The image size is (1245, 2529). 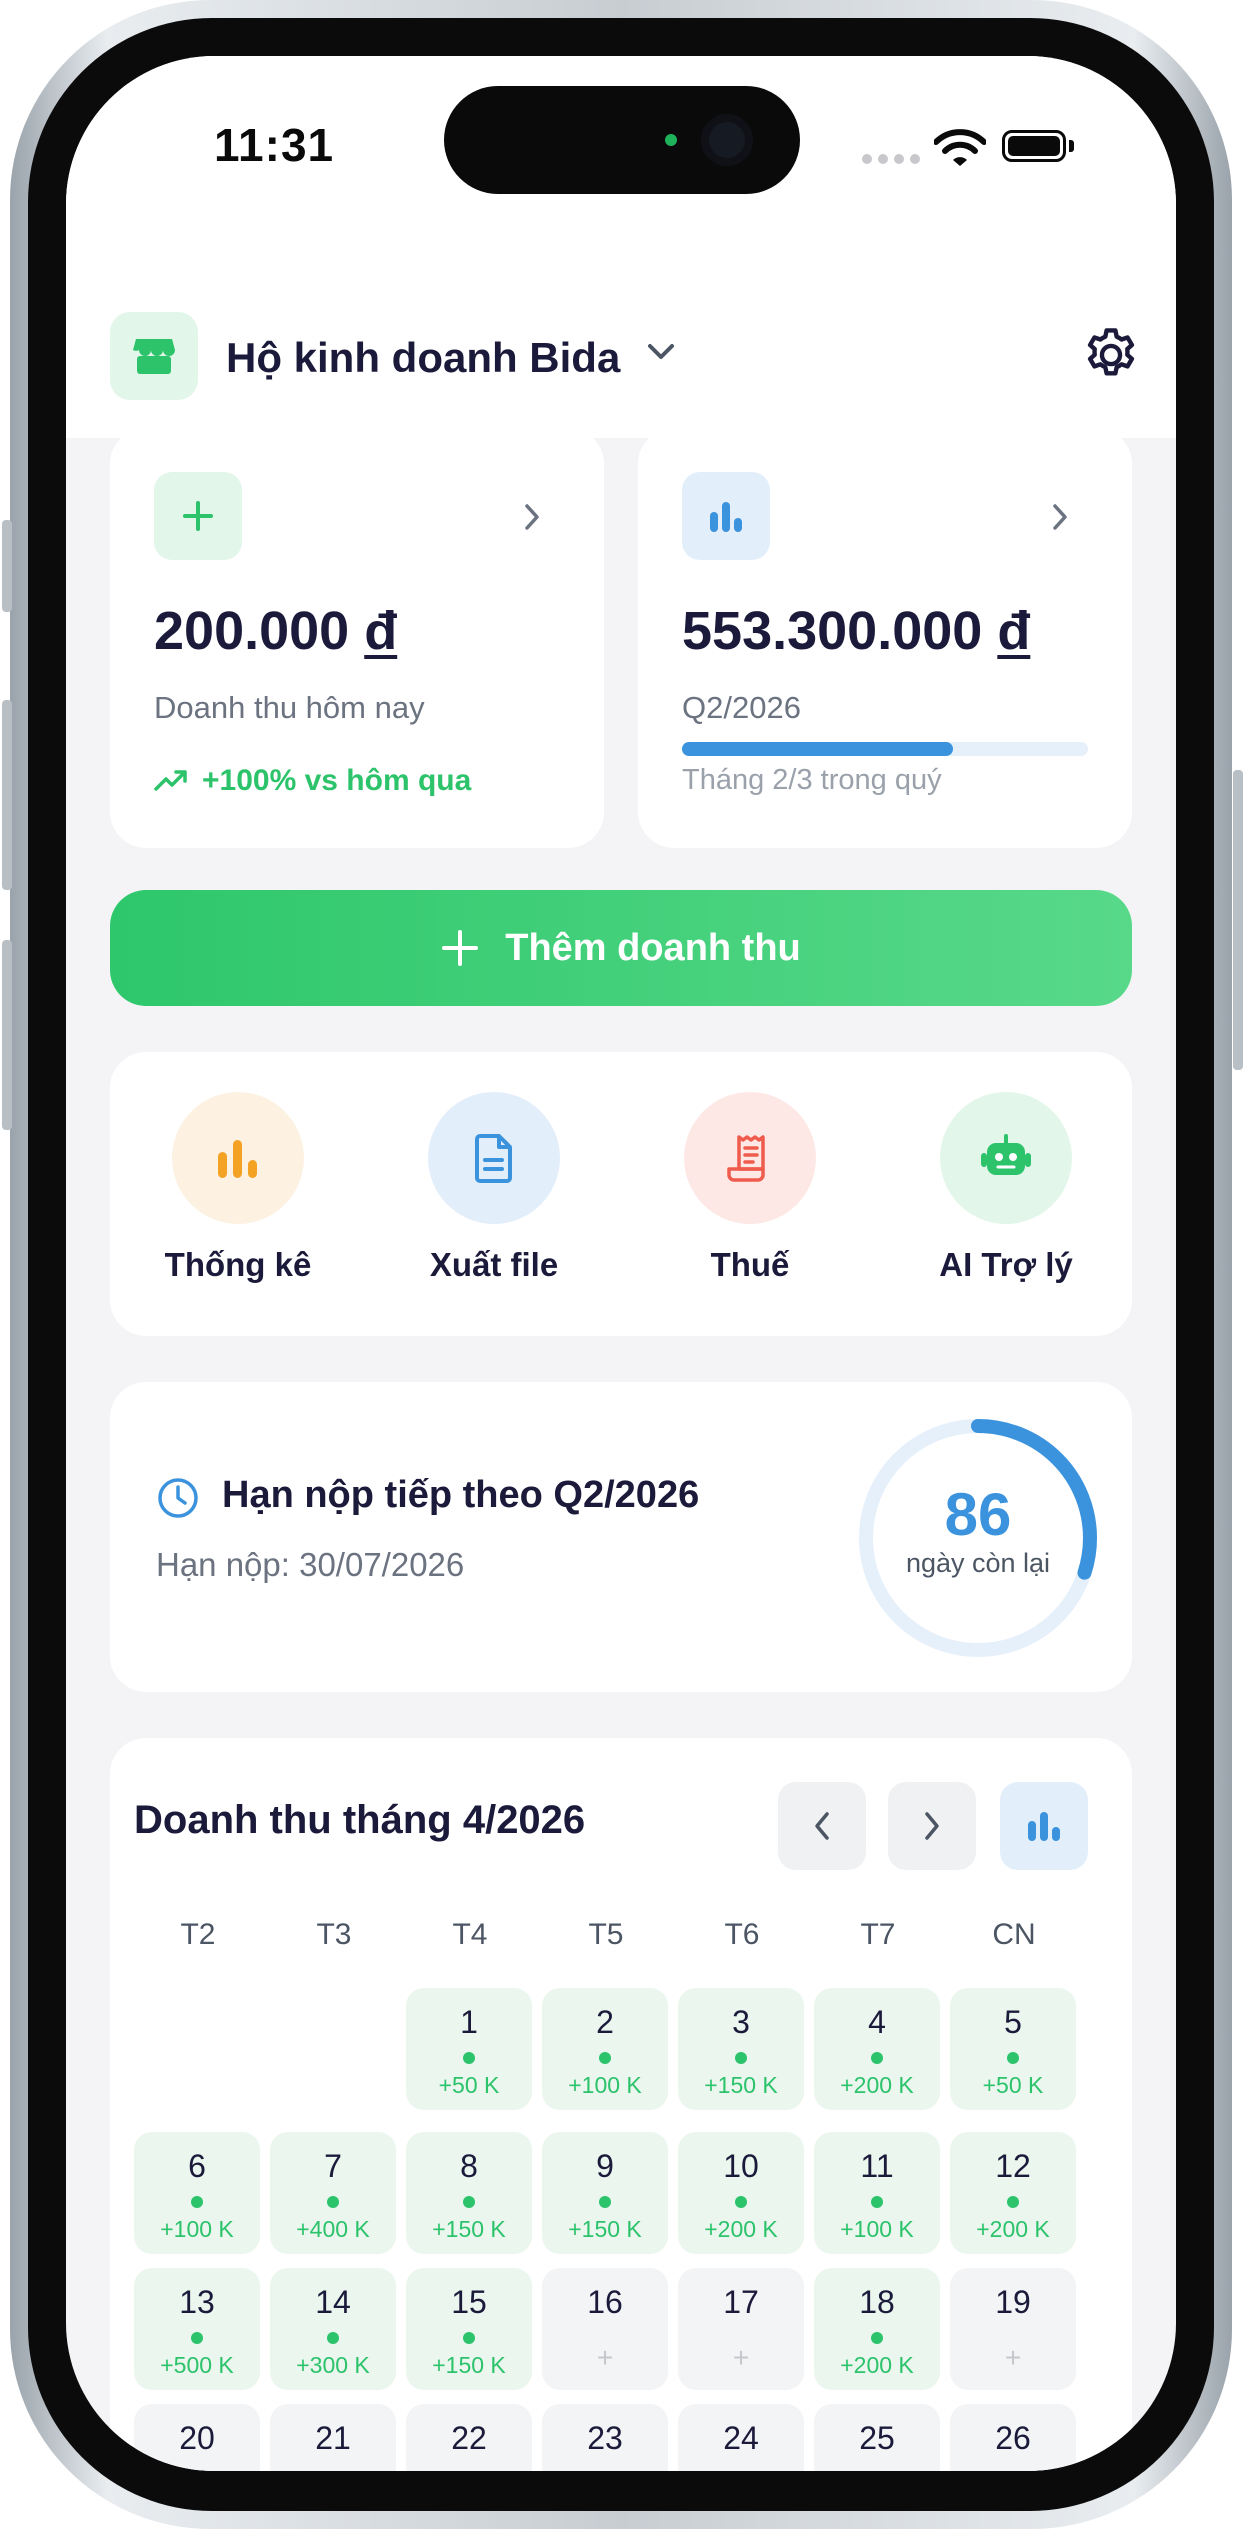 I want to click on battery-icon, so click(x=1034, y=146).